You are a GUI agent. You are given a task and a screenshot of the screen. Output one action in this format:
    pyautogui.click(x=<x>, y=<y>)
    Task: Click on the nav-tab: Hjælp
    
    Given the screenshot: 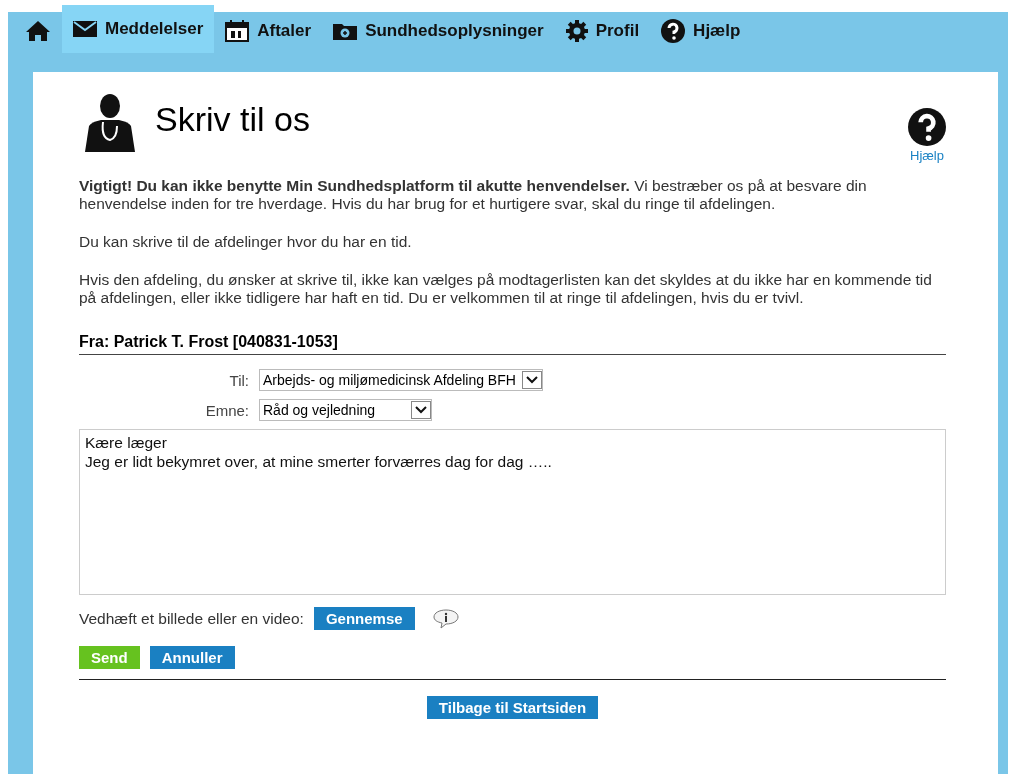 What is the action you would take?
    pyautogui.click(x=701, y=31)
    